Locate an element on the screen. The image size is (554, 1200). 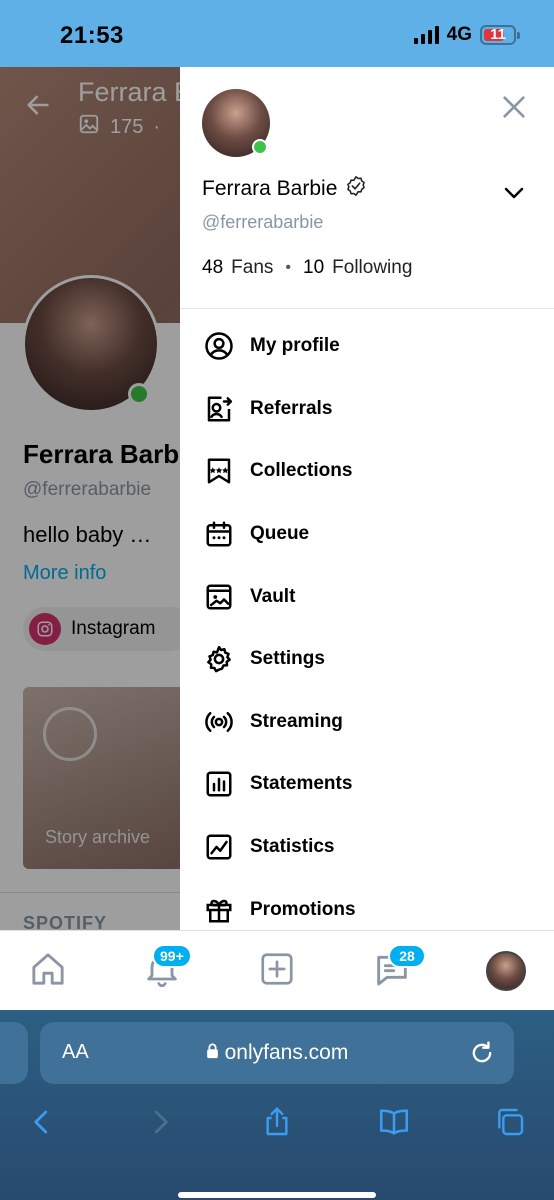
menu-label: Statements is located at coordinates (301, 784).